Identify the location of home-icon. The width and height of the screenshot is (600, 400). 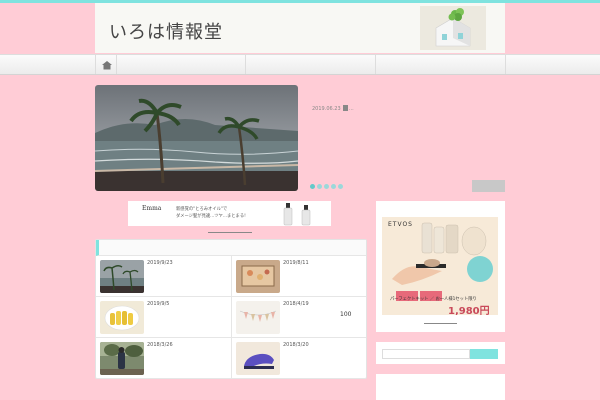
(107, 65).